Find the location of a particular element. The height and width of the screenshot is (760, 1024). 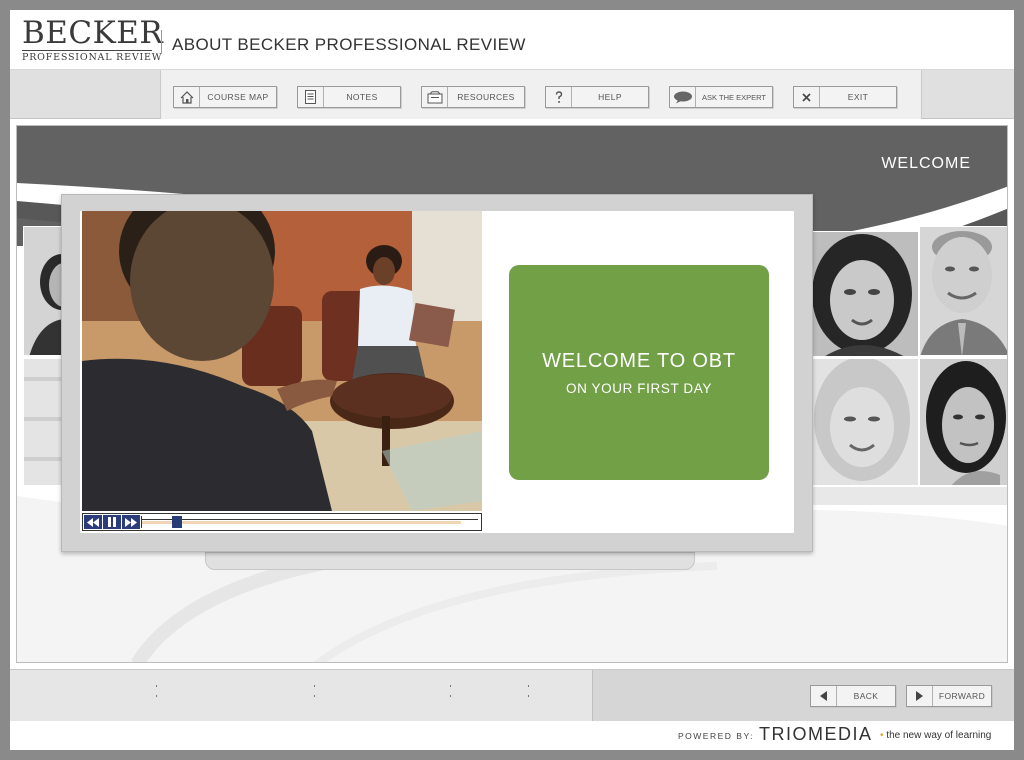

fast-forward-icon is located at coordinates (131, 522).